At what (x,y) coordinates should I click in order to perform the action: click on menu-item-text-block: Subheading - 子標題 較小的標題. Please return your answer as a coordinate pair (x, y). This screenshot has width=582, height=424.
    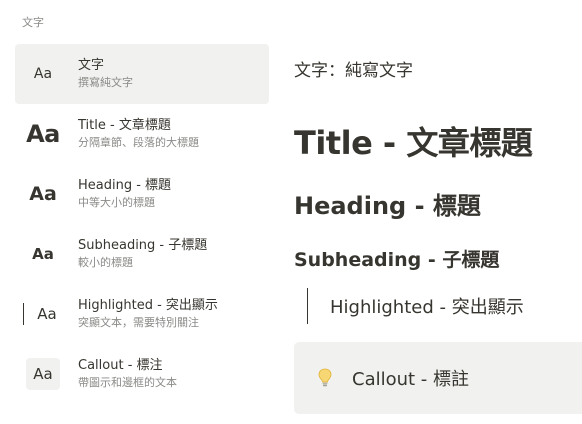
    Looking at the image, I should click on (142, 254).